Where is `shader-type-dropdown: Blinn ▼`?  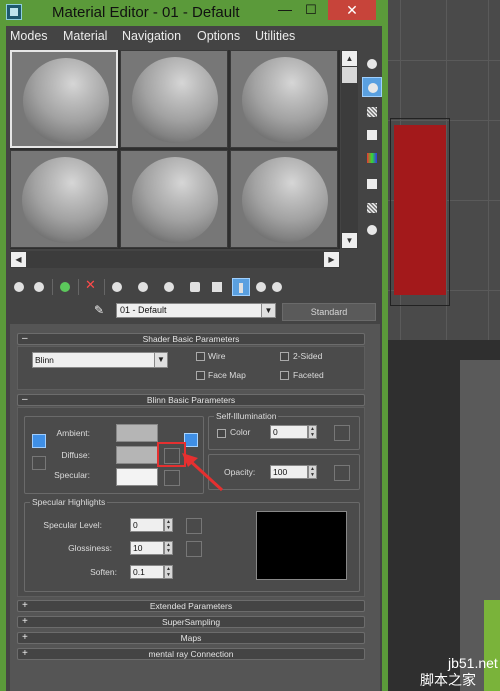
shader-type-dropdown: Blinn ▼ is located at coordinates (100, 360).